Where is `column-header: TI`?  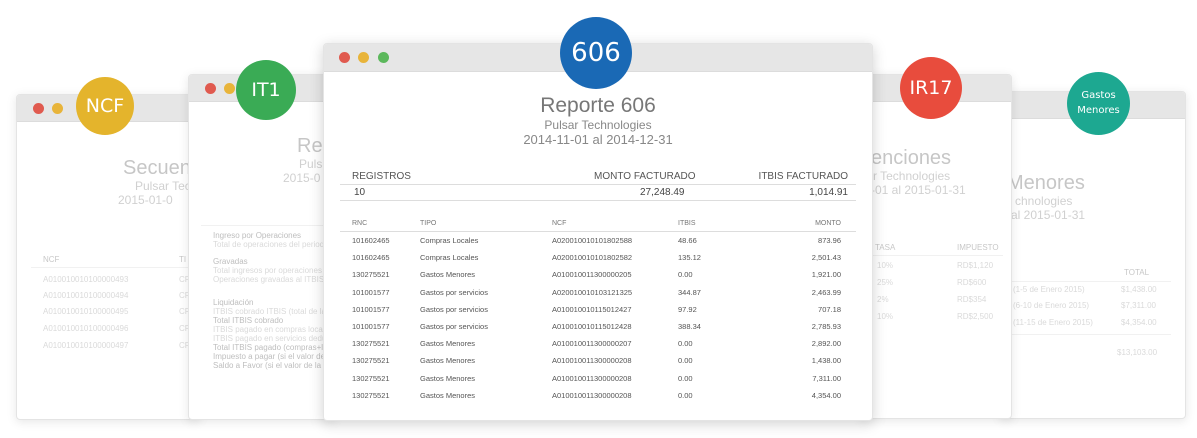
column-header: TI is located at coordinates (183, 259).